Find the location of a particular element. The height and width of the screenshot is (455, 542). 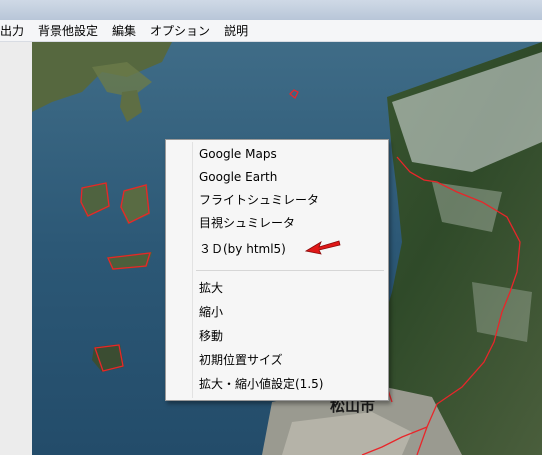

menu-output: 出力 is located at coordinates (15, 30).